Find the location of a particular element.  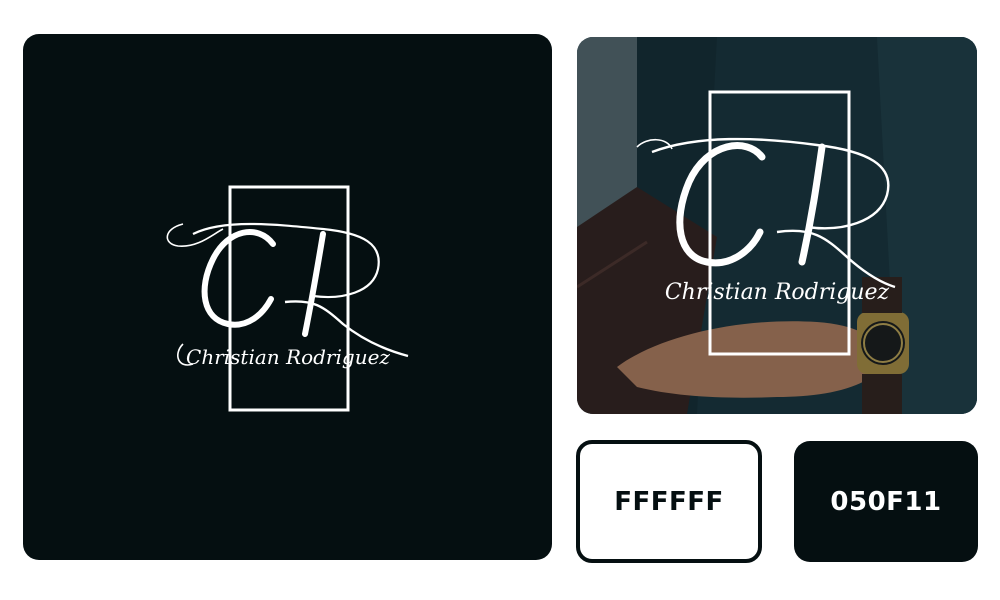

logo-frame is located at coordinates (289, 298).